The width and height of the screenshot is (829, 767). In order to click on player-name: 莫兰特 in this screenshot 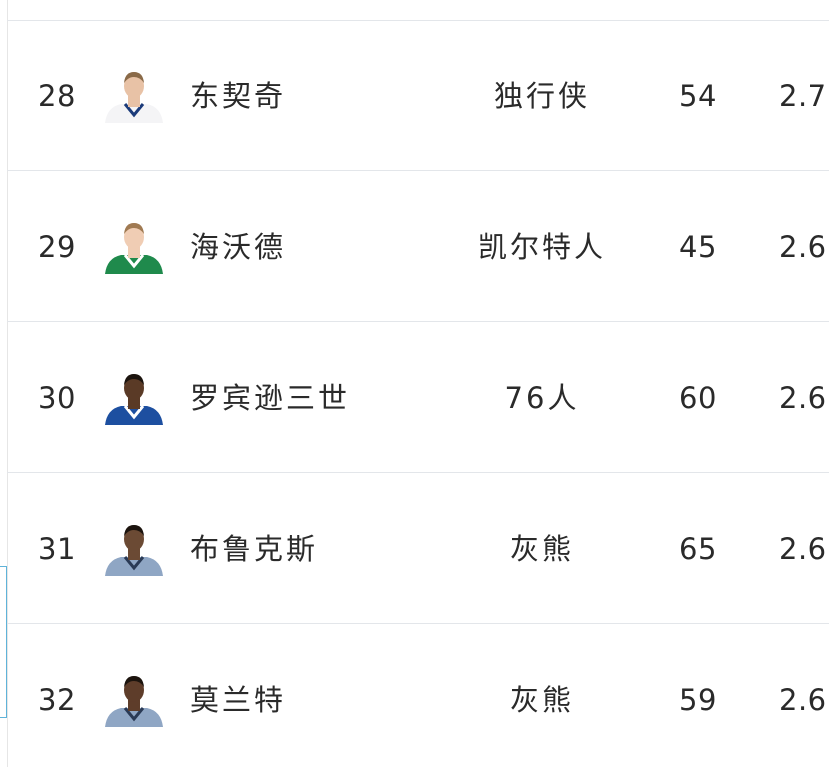, I will do `click(320, 696)`.